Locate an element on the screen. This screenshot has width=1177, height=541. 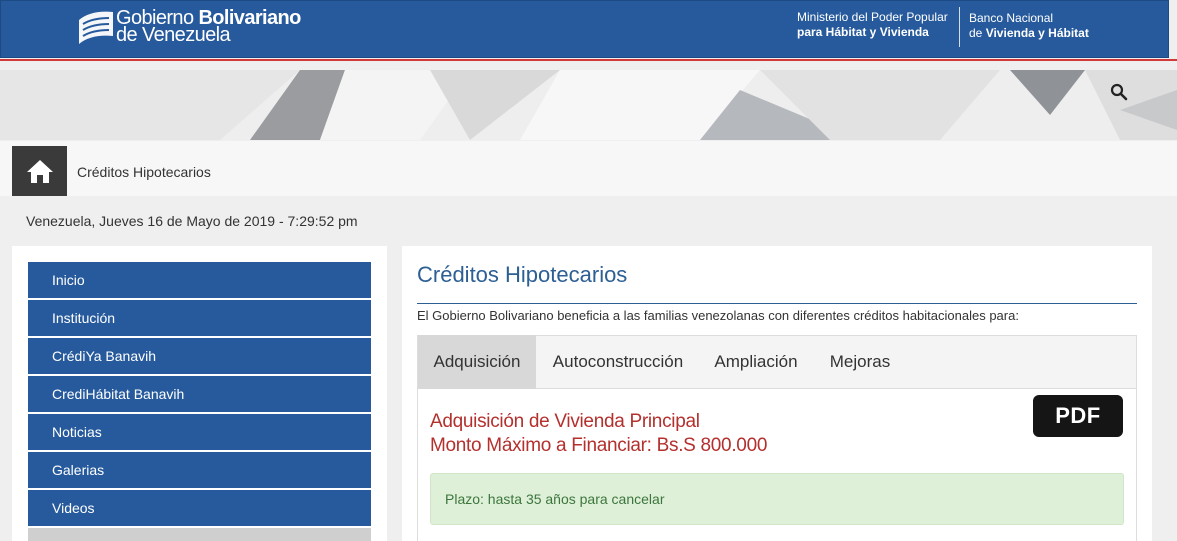
banner-shapes is located at coordinates (588, 105).